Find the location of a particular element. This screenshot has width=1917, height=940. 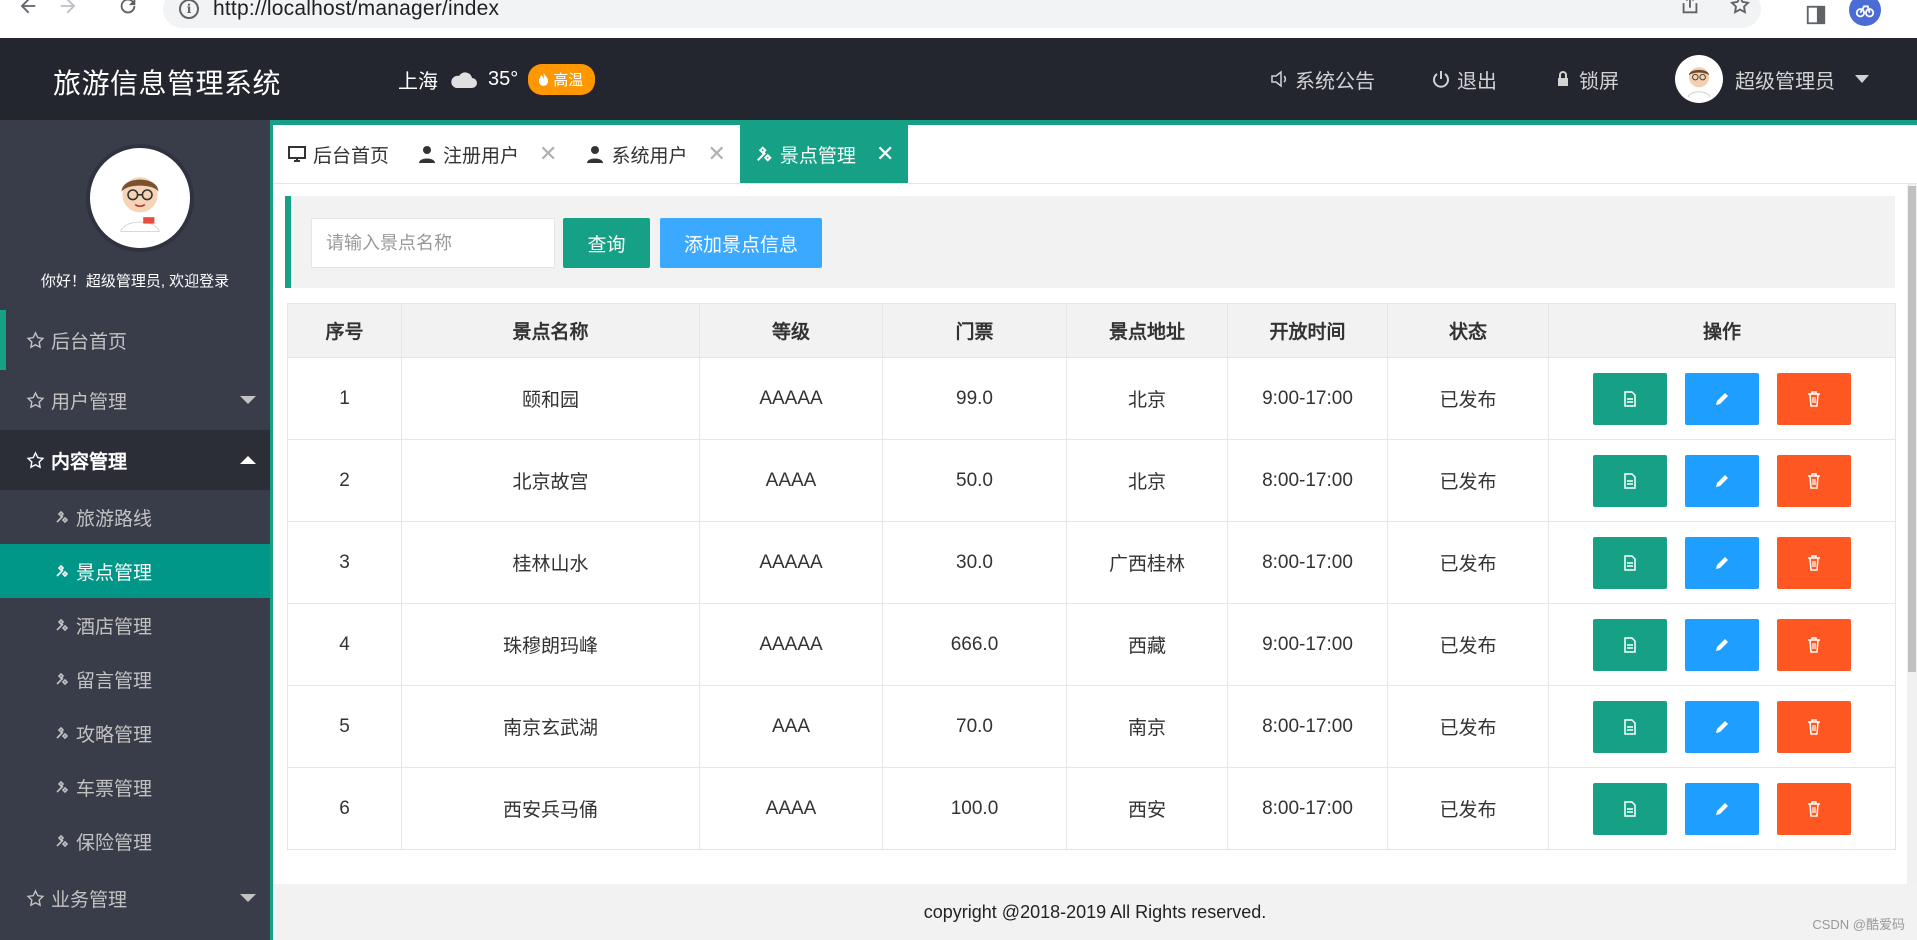

cell-name: 桂林山水 is located at coordinates (550, 562).